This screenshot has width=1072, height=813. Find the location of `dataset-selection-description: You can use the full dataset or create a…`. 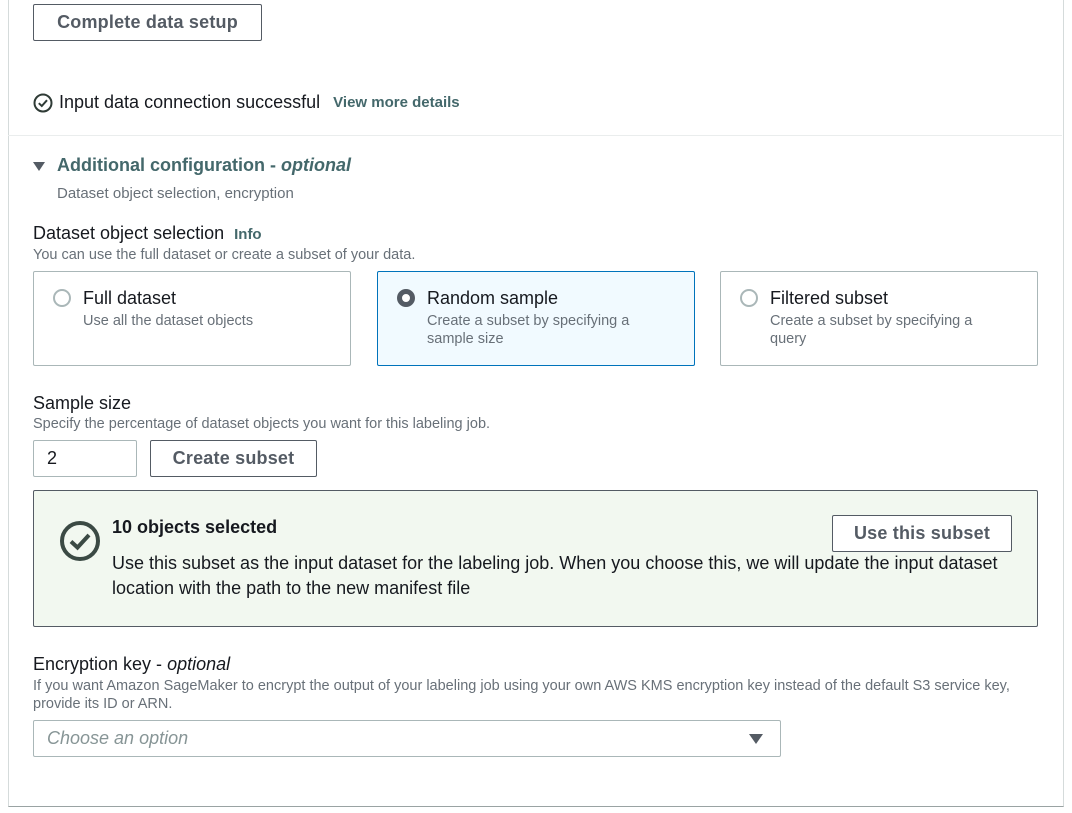

dataset-selection-description: You can use the full dataset or create a… is located at coordinates (224, 255).